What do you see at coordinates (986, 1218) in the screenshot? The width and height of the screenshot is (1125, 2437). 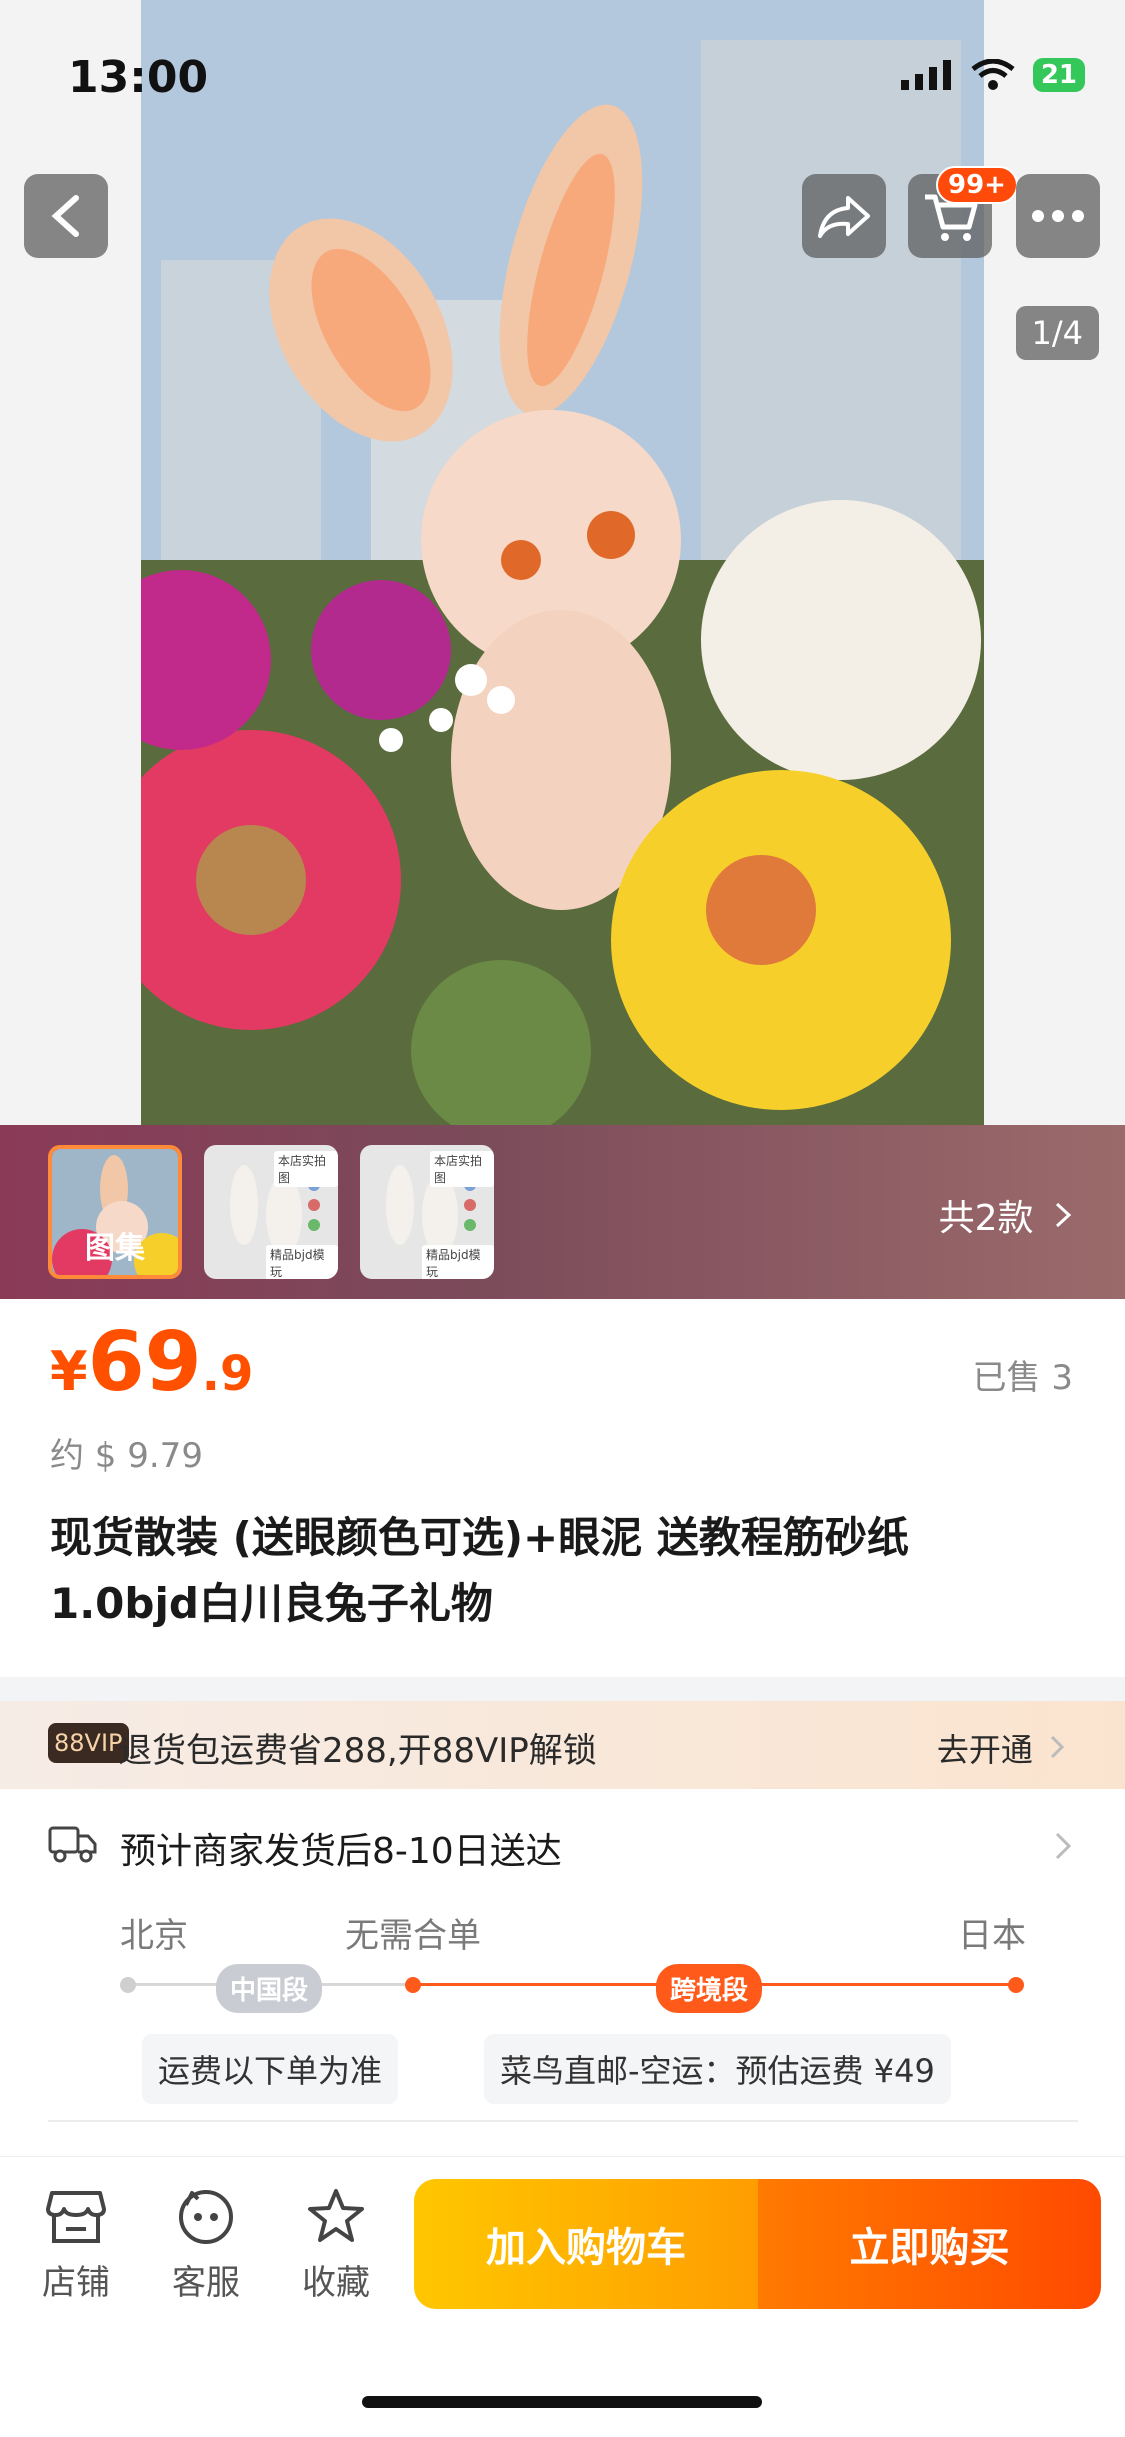 I see `variant-count-text: 共2款` at bounding box center [986, 1218].